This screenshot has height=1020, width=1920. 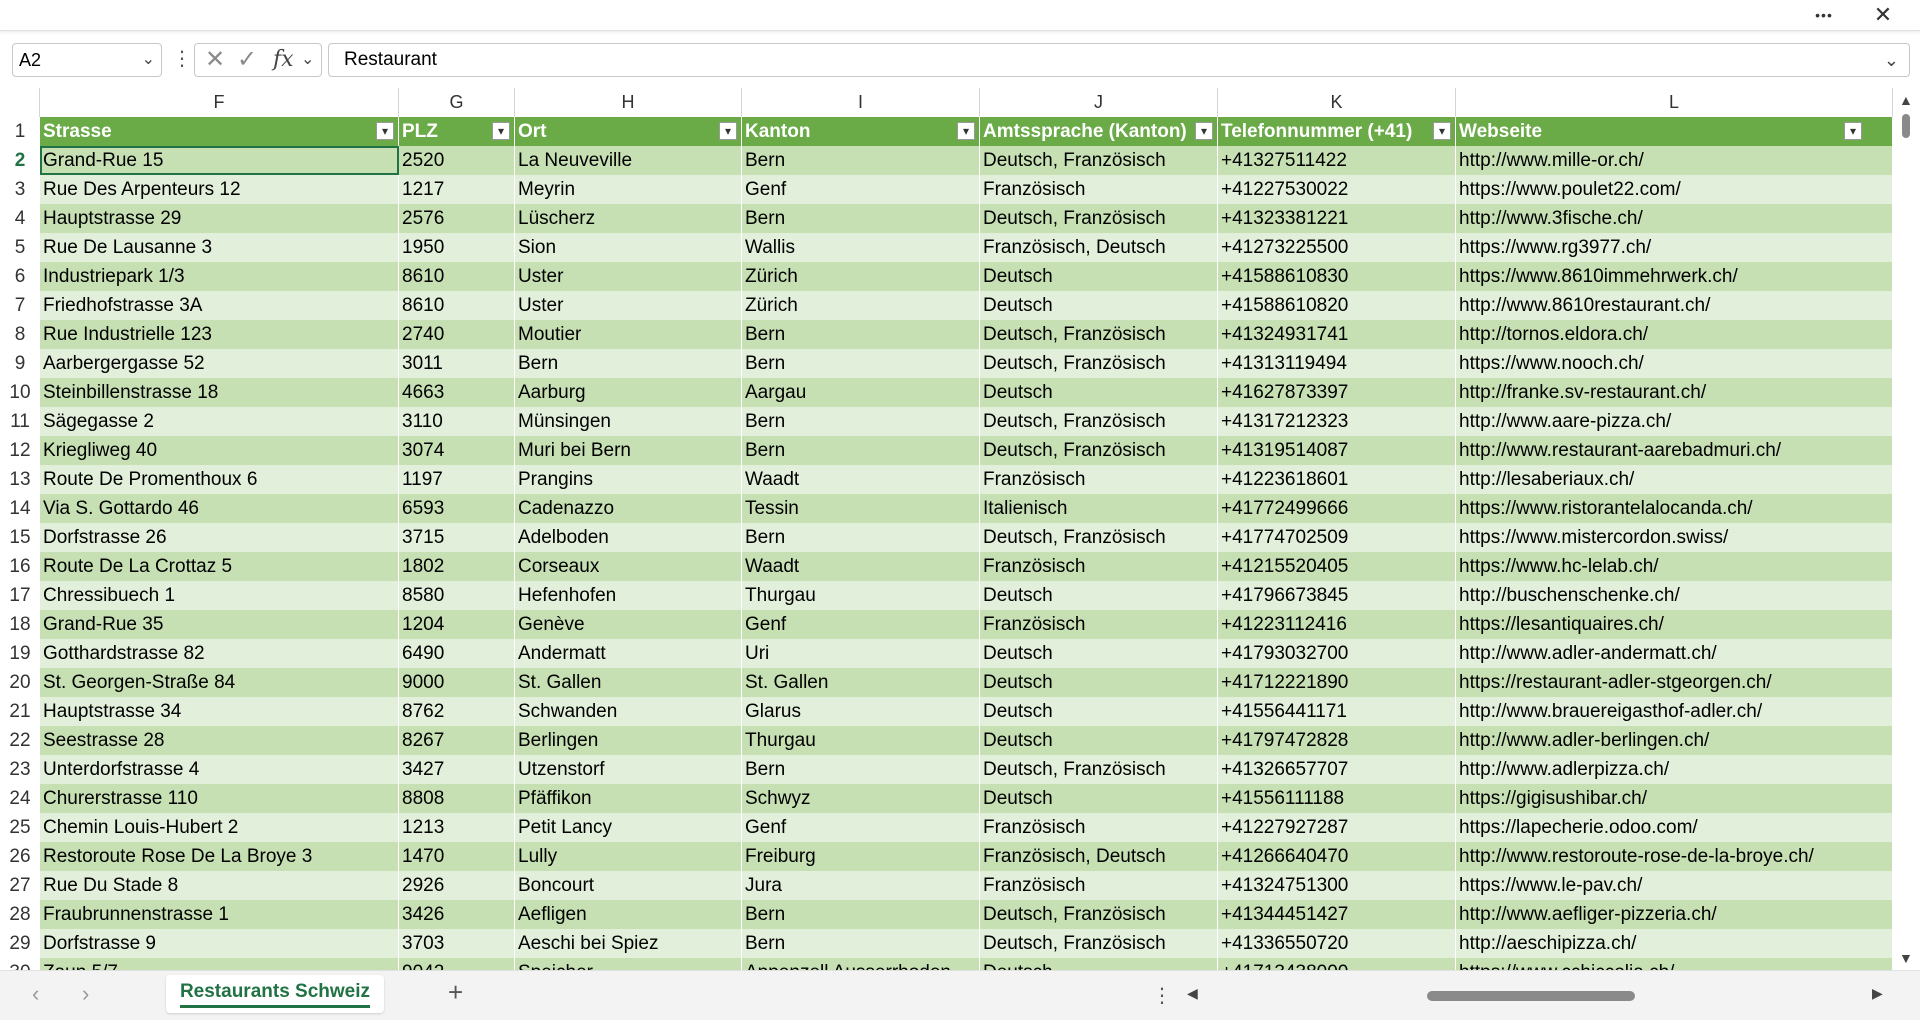 I want to click on table-cell: +41323381221, so click(x=1337, y=218).